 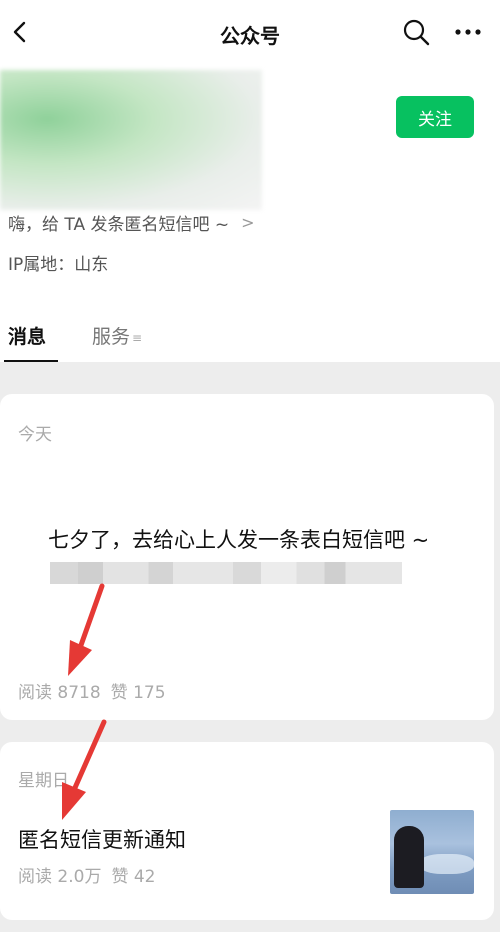 What do you see at coordinates (239, 540) in the screenshot?
I see `message-title: 七夕了，去给心上人发一条表白短信吧 ~` at bounding box center [239, 540].